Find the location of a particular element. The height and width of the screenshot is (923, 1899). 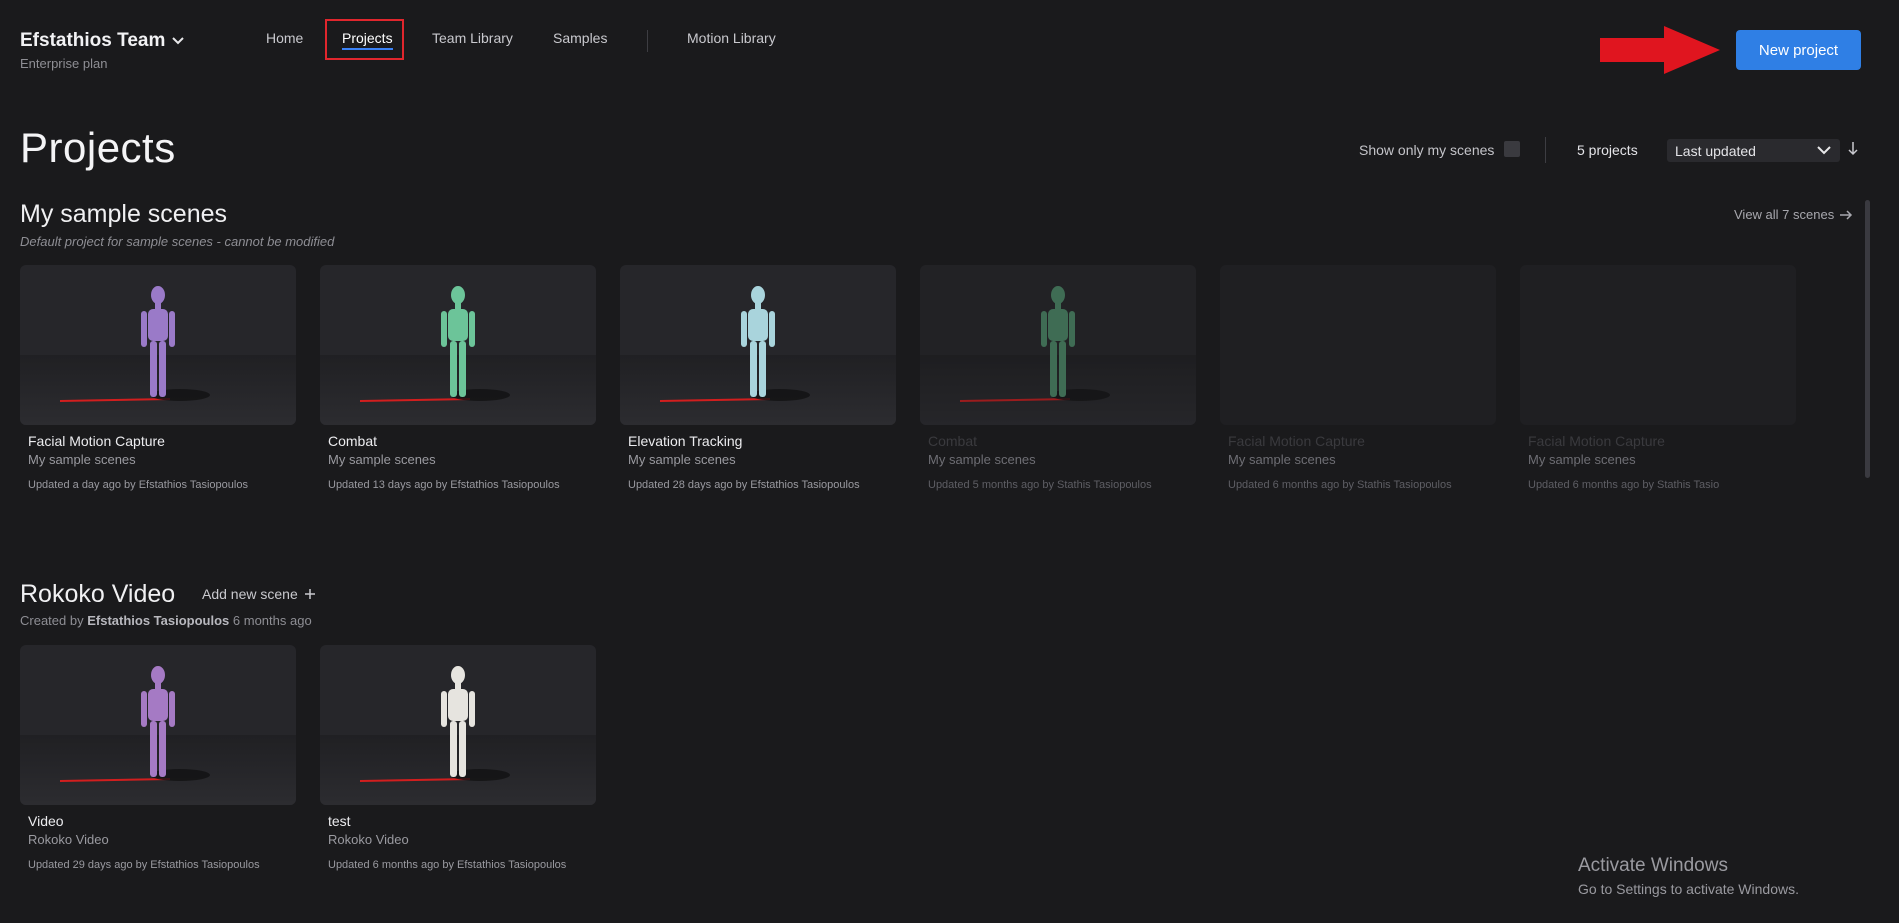

section-title: My sample scenes is located at coordinates (124, 214).